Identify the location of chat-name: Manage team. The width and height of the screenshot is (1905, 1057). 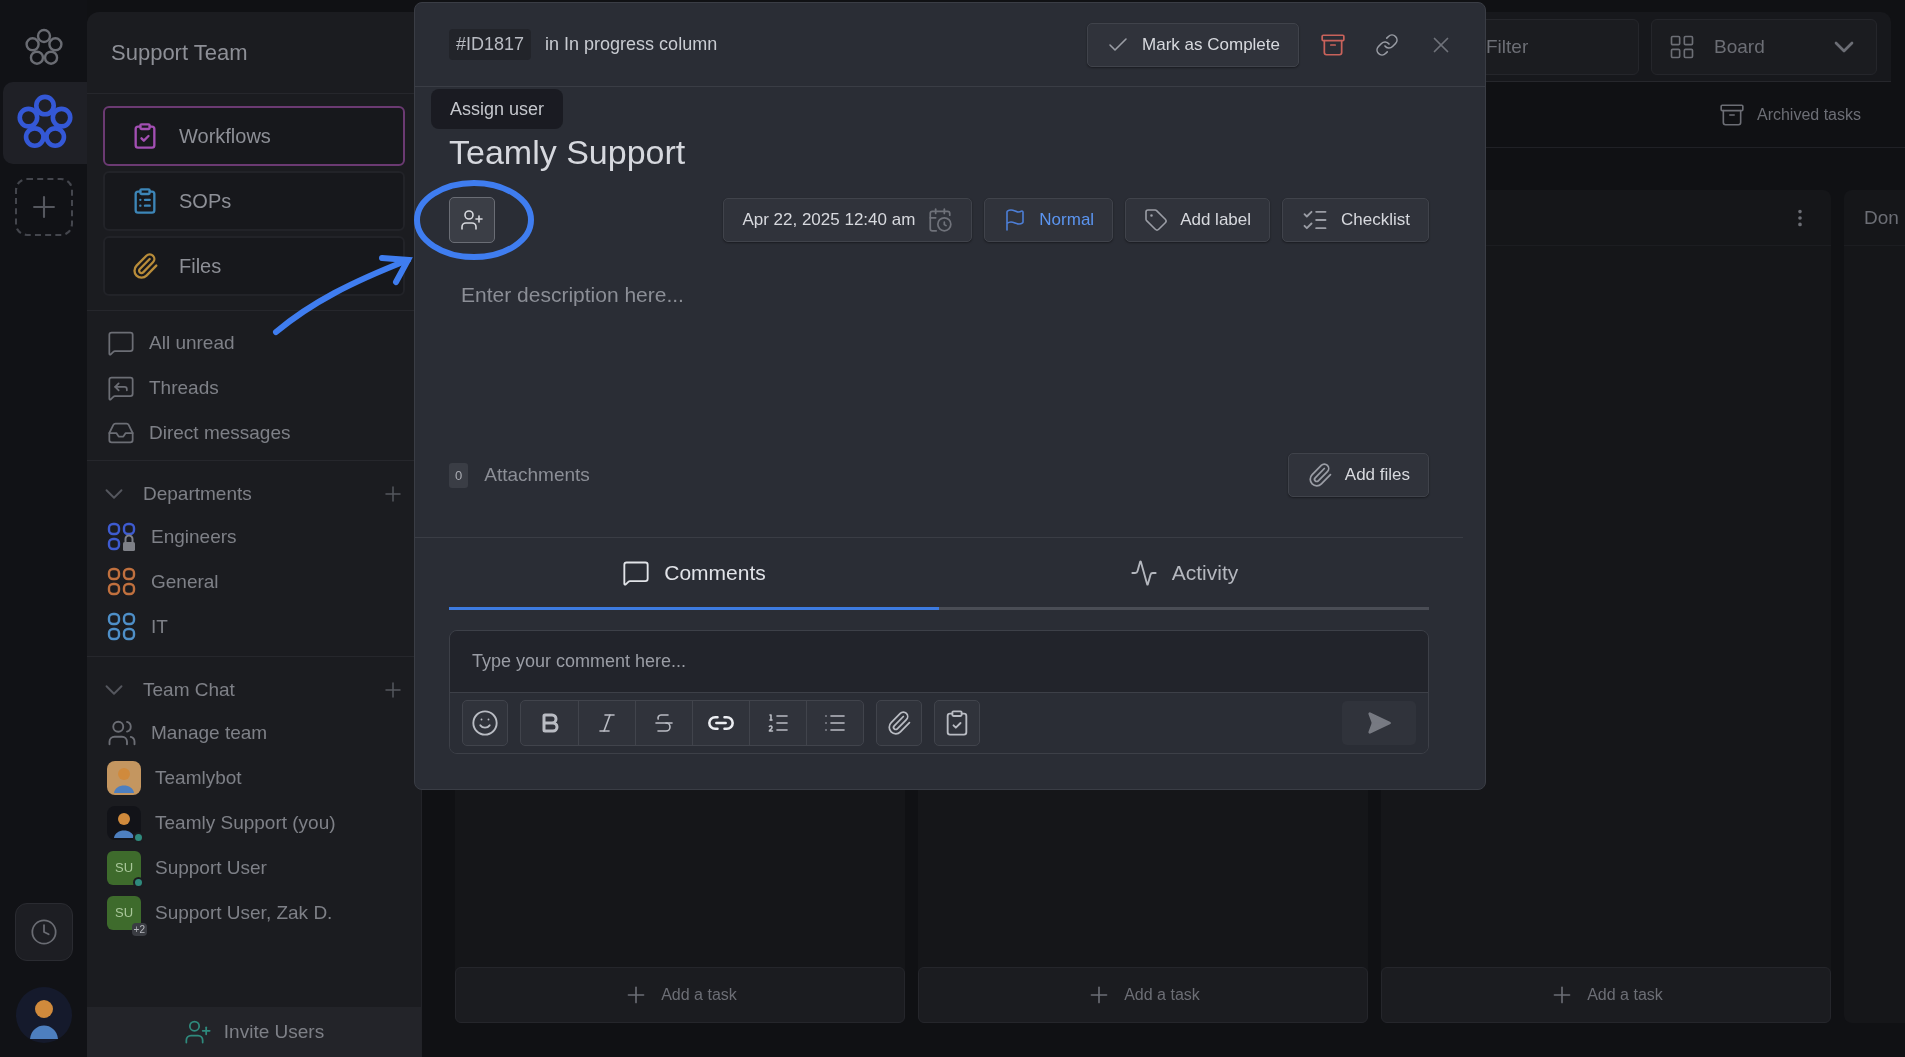
(209, 732).